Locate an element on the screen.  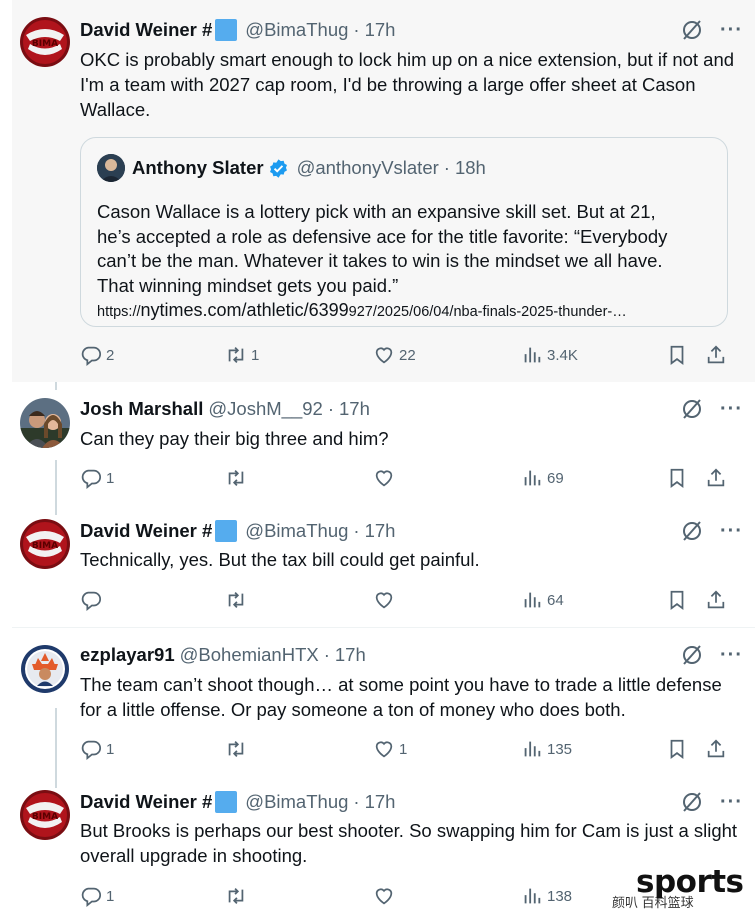
link-domain: nytimes.com/athletic/6399 is located at coordinates (244, 310).